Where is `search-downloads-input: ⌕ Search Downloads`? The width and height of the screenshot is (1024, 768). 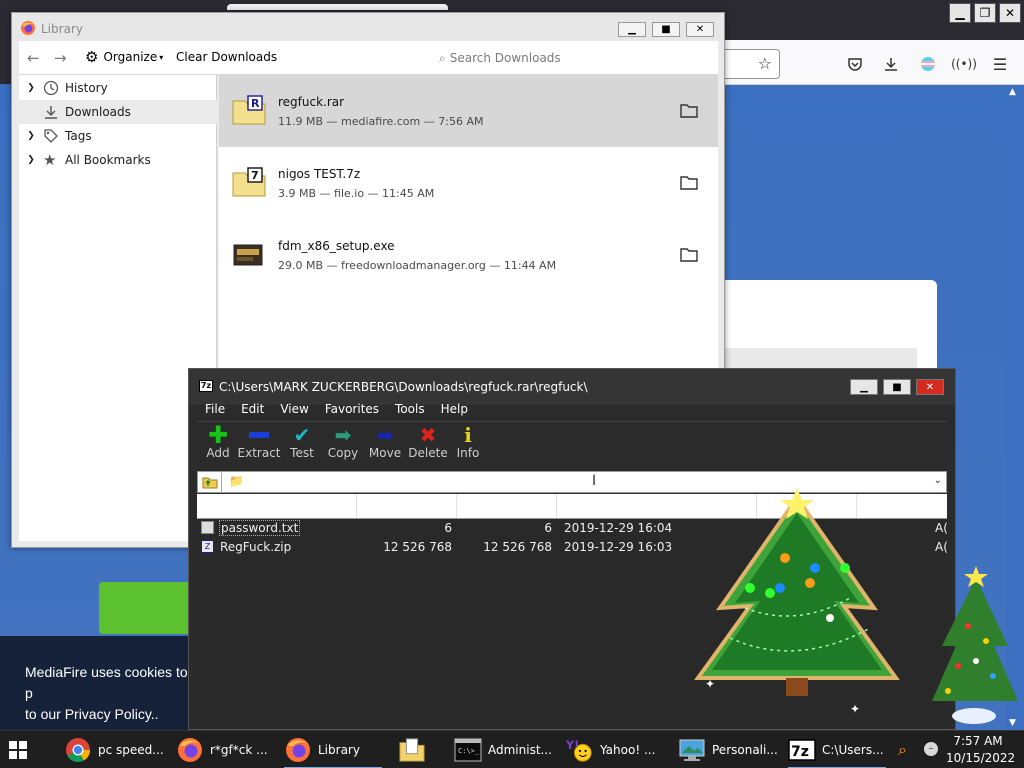 search-downloads-input: ⌕ Search Downloads is located at coordinates (577, 58).